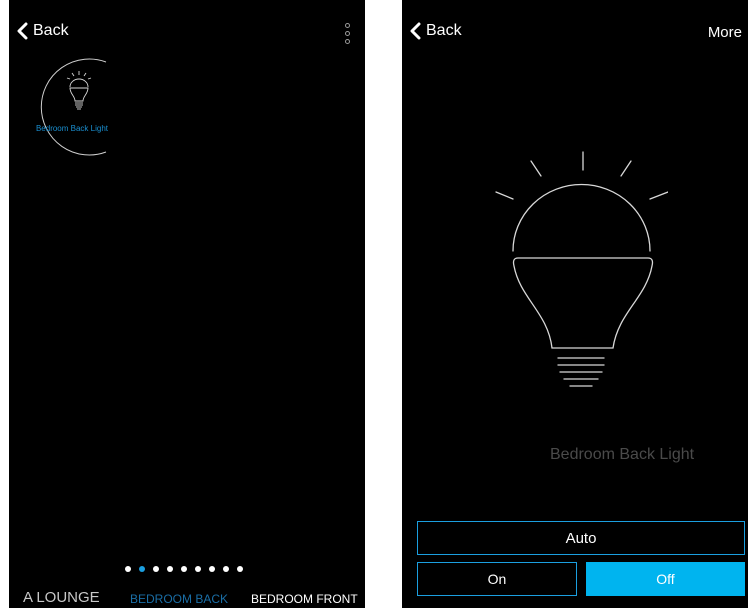 The width and height of the screenshot is (748, 608). Describe the element at coordinates (64, 108) in the screenshot. I see `device-tile: Bedroom Back Light` at that location.